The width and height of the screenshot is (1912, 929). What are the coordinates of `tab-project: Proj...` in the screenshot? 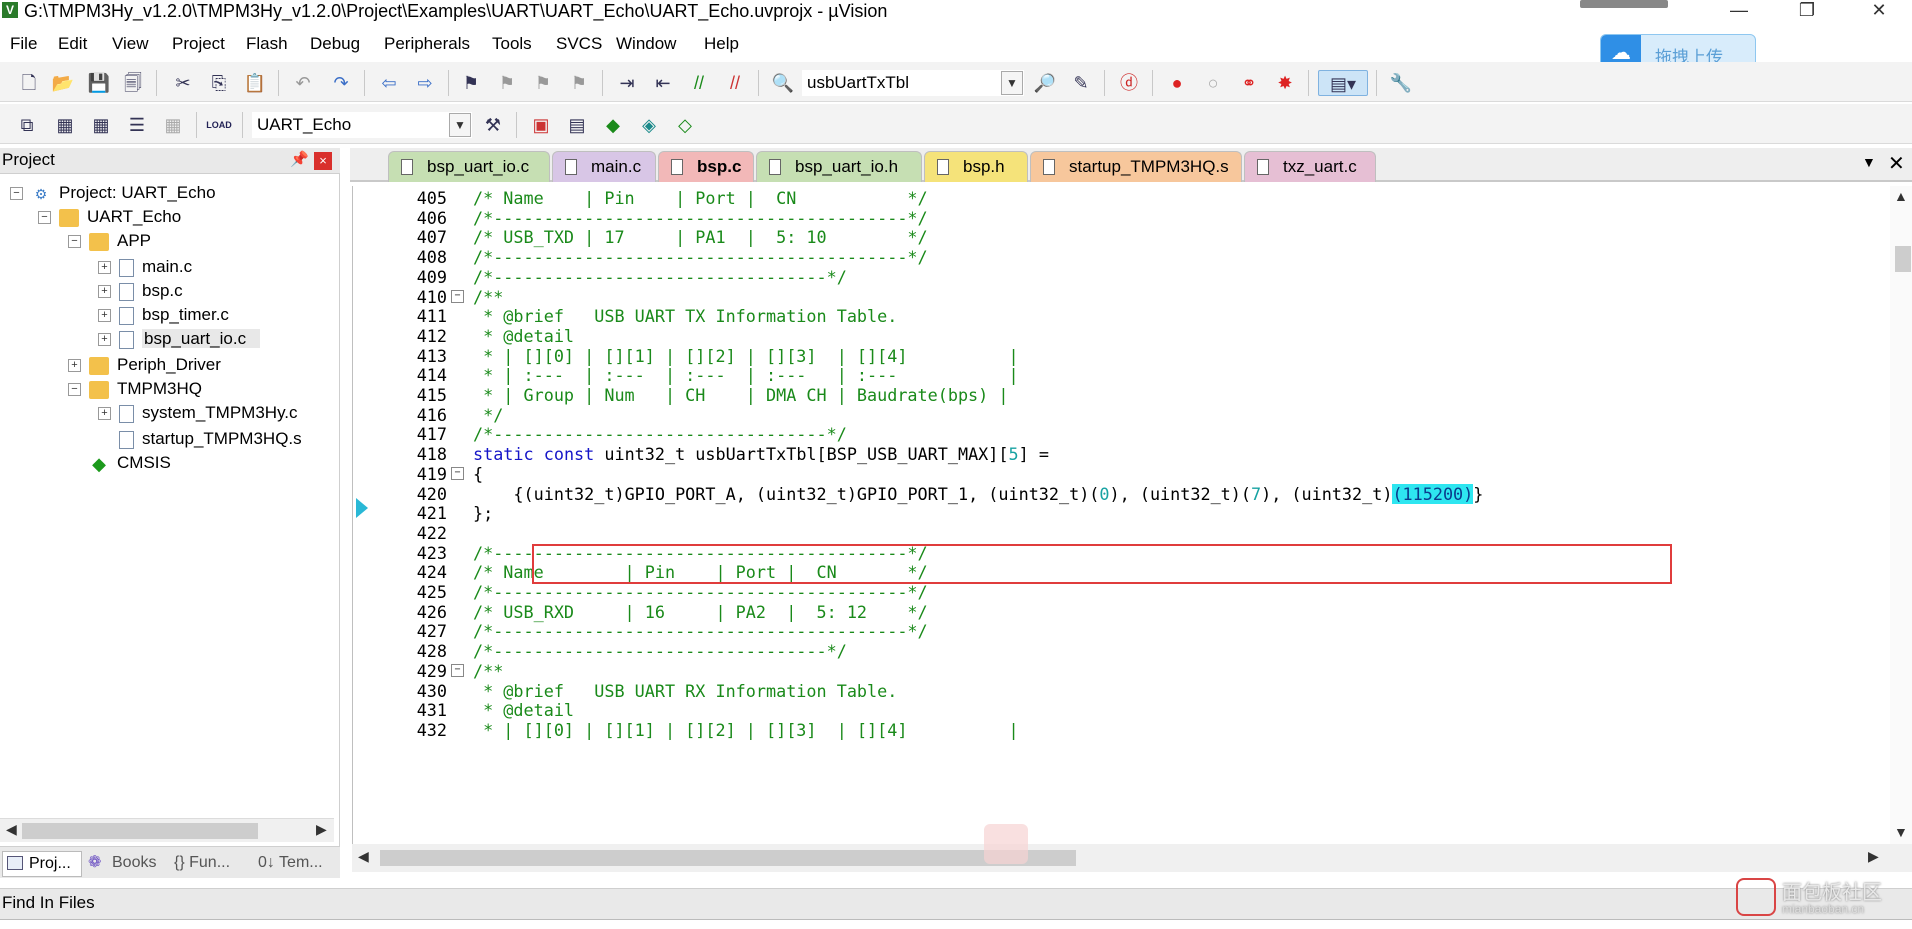 It's located at (42, 864).